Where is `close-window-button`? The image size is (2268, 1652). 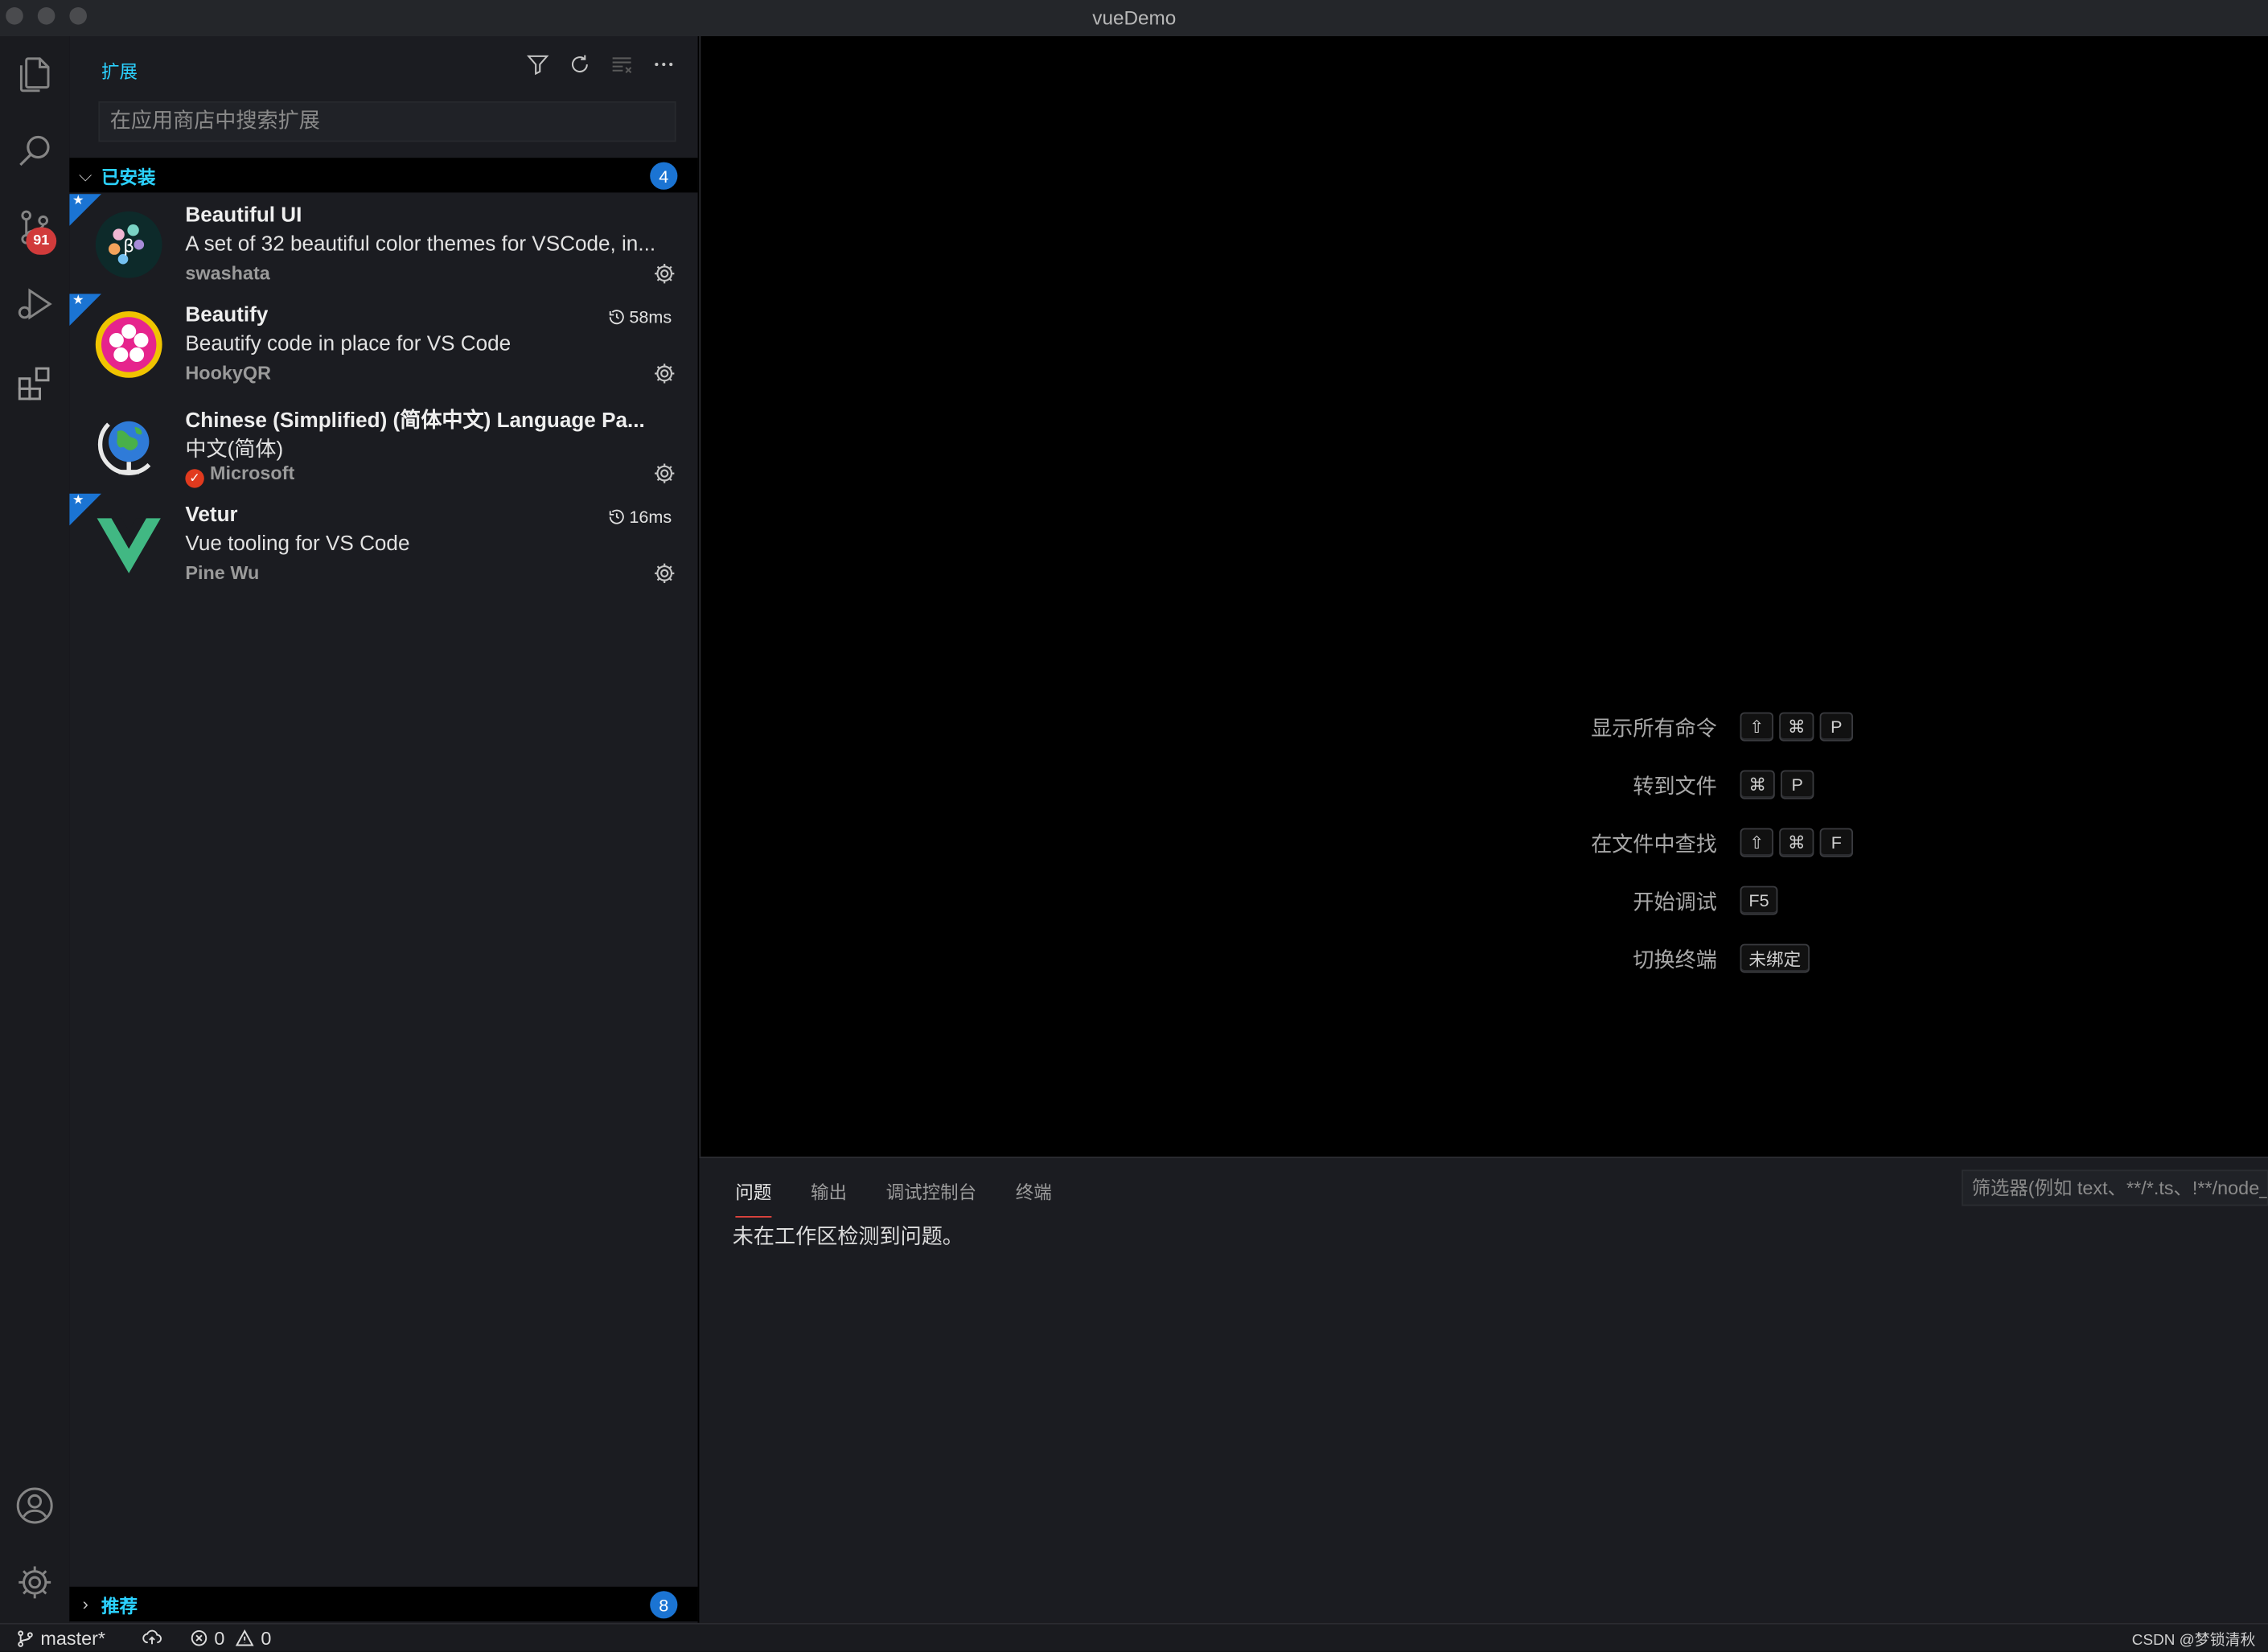
close-window-button is located at coordinates (15, 16).